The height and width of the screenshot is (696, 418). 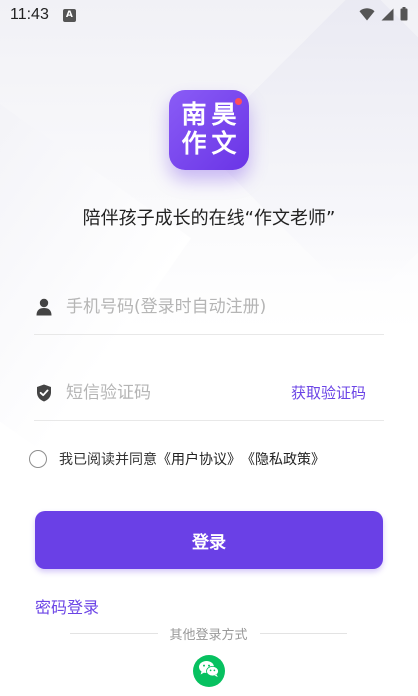 I want to click on user-icon, so click(x=44, y=307).